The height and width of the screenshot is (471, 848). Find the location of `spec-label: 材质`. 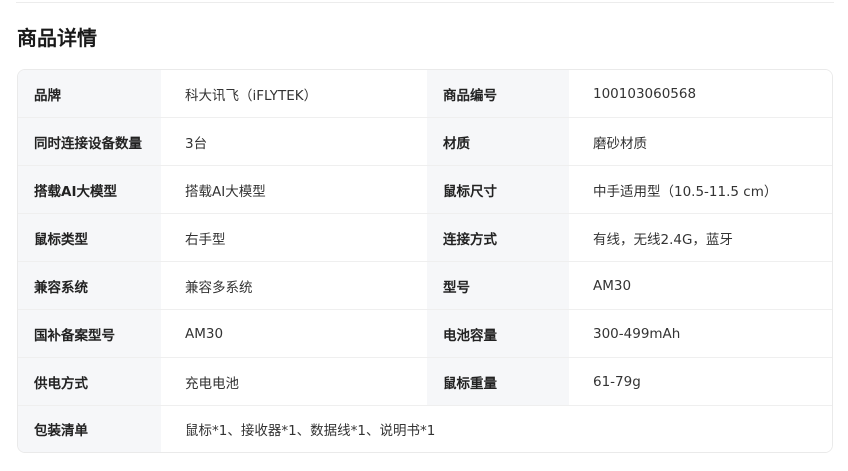

spec-label: 材质 is located at coordinates (498, 141).